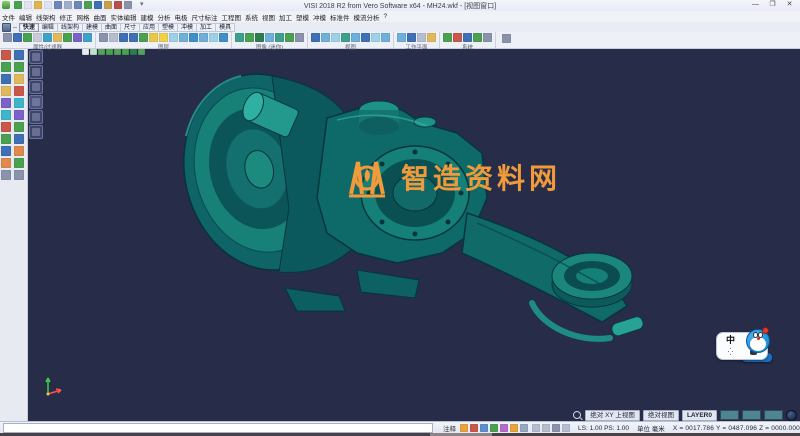  What do you see at coordinates (66, 17) in the screenshot?
I see `menu-item: 修正` at bounding box center [66, 17].